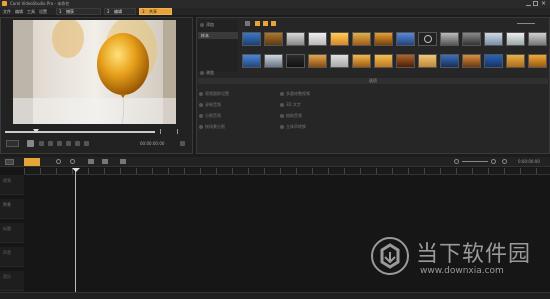 Image resolution: width=550 pixels, height=299 pixels. What do you see at coordinates (373, 81) in the screenshot?
I see `options-header: 选项` at bounding box center [373, 81].